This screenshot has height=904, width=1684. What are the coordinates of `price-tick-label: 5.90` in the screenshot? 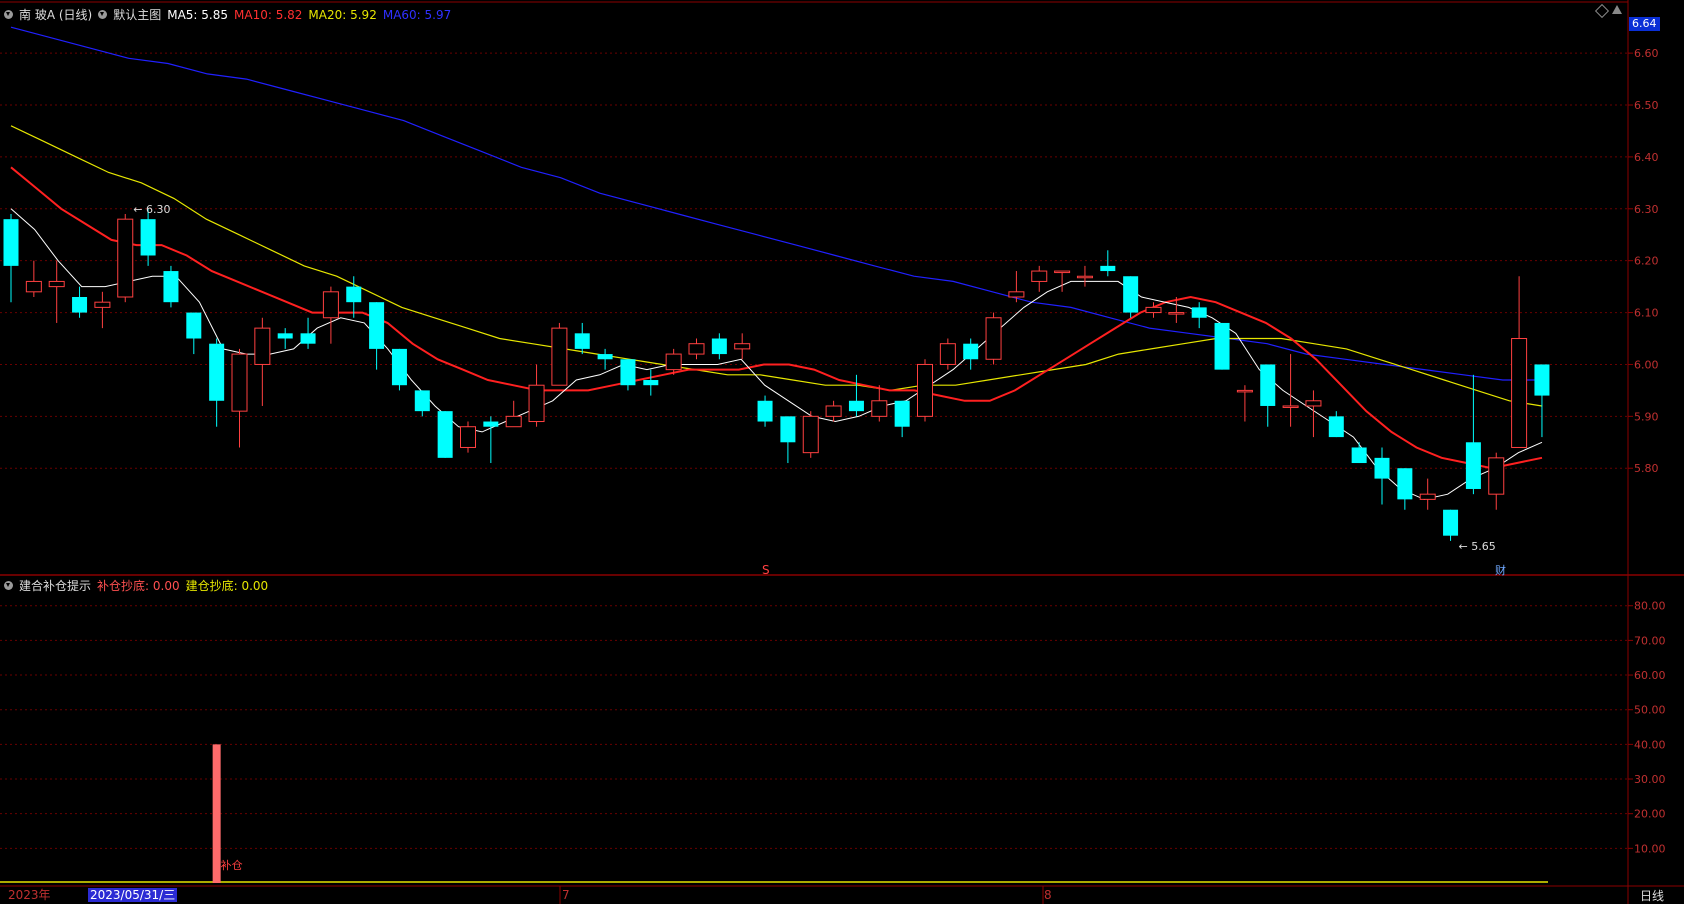 It's located at (1646, 416).